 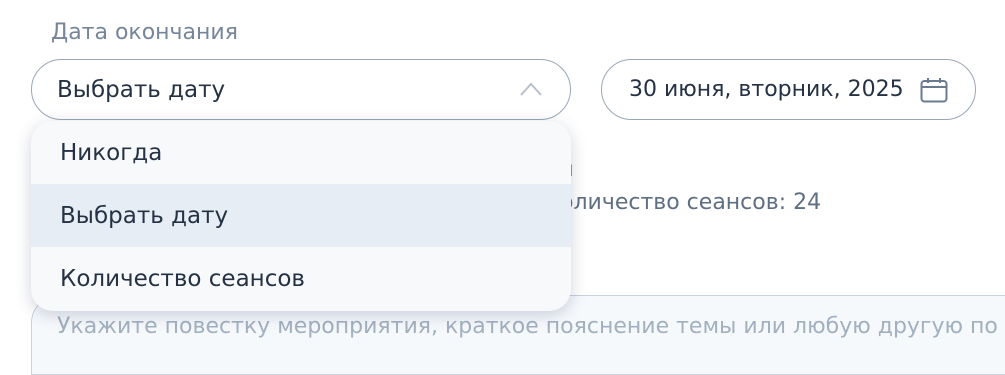 I want to click on date-picker-value: 30 июня, вторник, 2025, so click(x=766, y=89).